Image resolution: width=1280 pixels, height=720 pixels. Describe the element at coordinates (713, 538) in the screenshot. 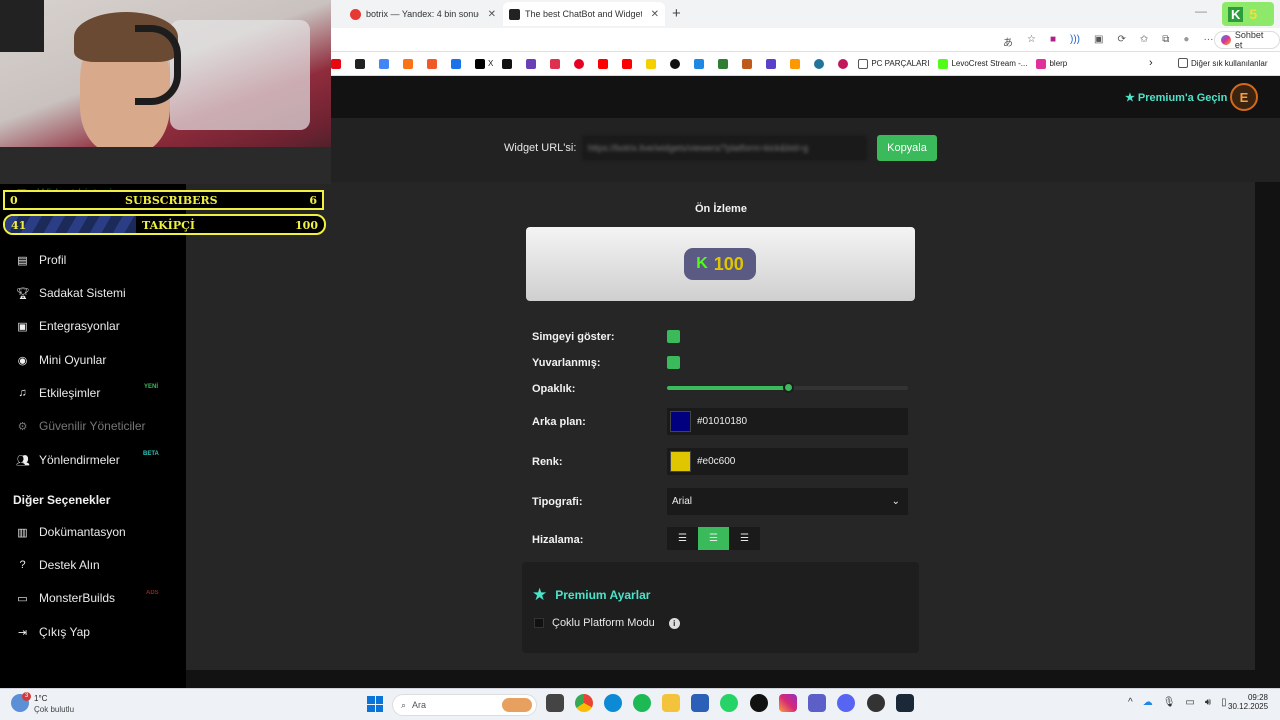

I see `align-center-button: ☰` at that location.